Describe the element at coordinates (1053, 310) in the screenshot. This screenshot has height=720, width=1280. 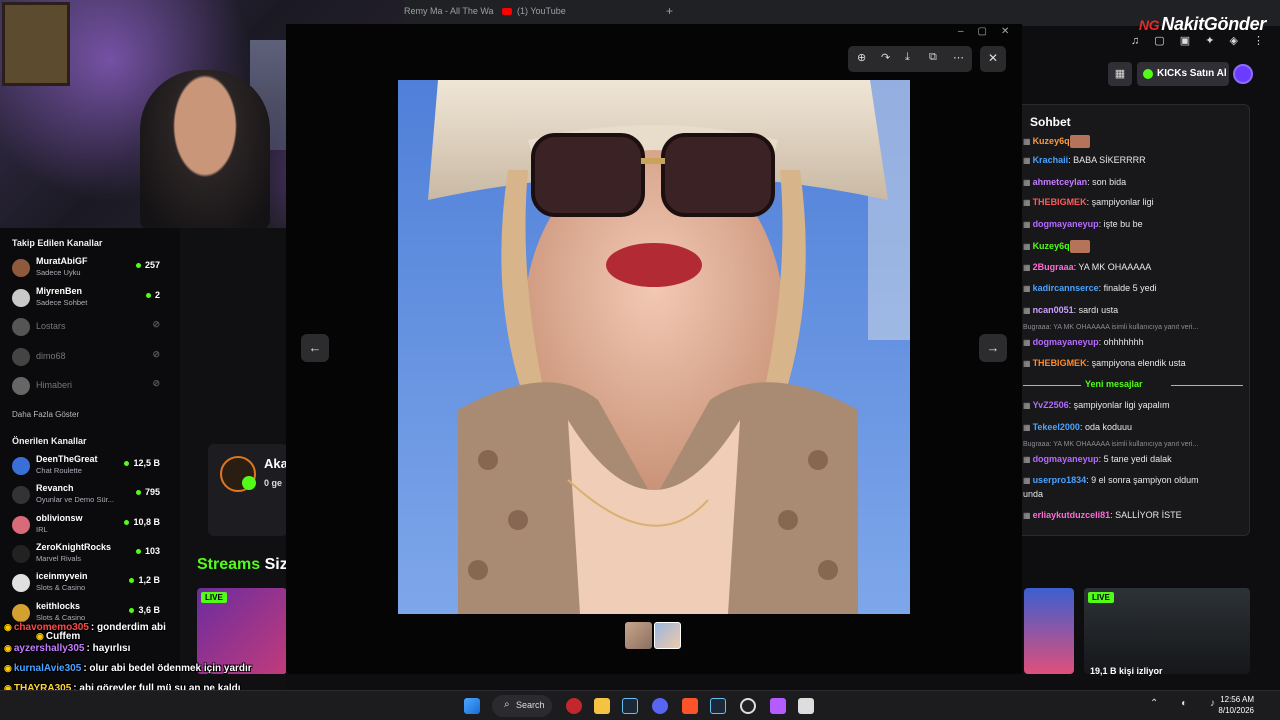
I see `chat-username: ncan0051` at that location.